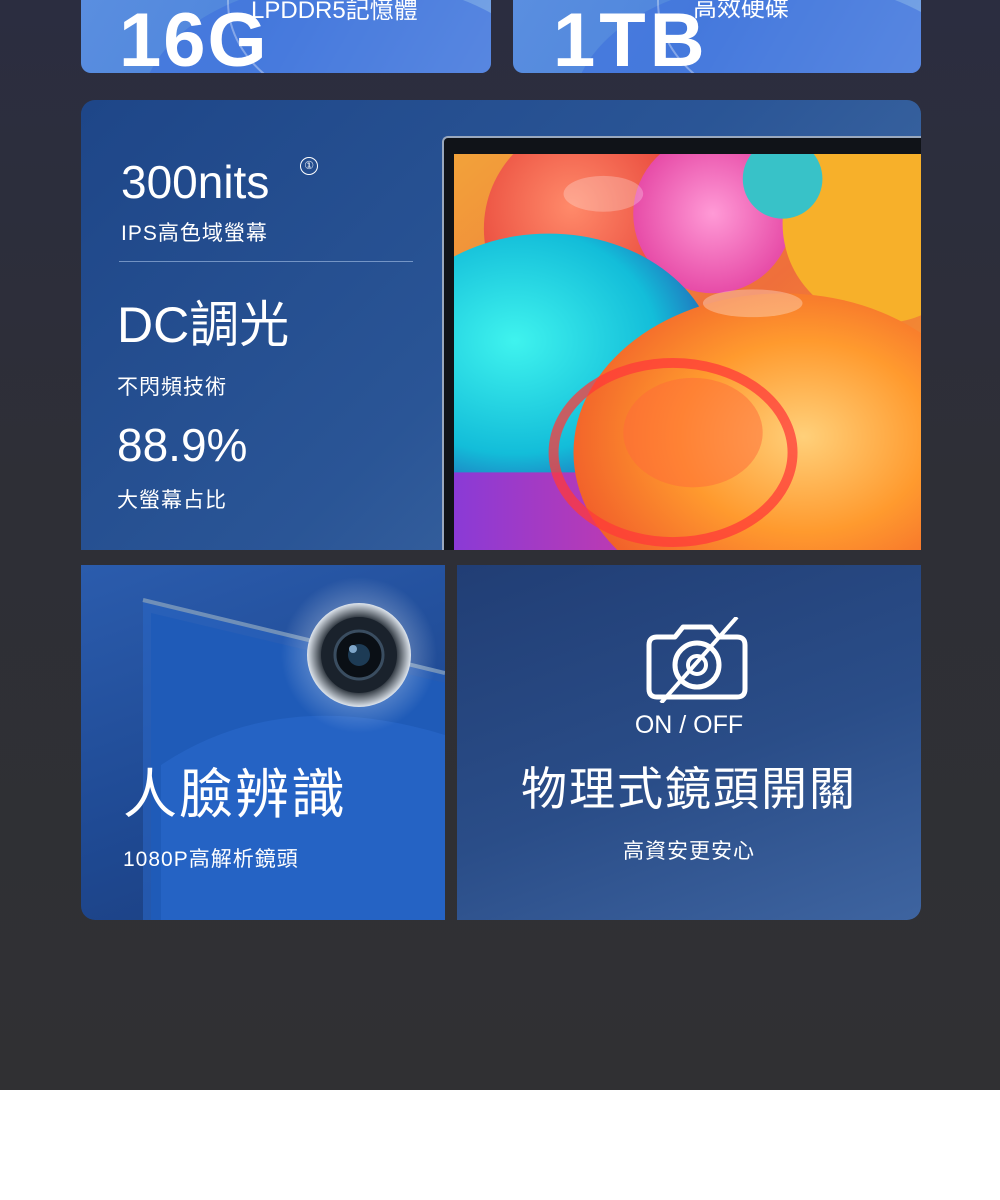 Image resolution: width=1000 pixels, height=1200 pixels. What do you see at coordinates (334, 12) in the screenshot?
I see `memory-type: LPDDR5記憶體` at bounding box center [334, 12].